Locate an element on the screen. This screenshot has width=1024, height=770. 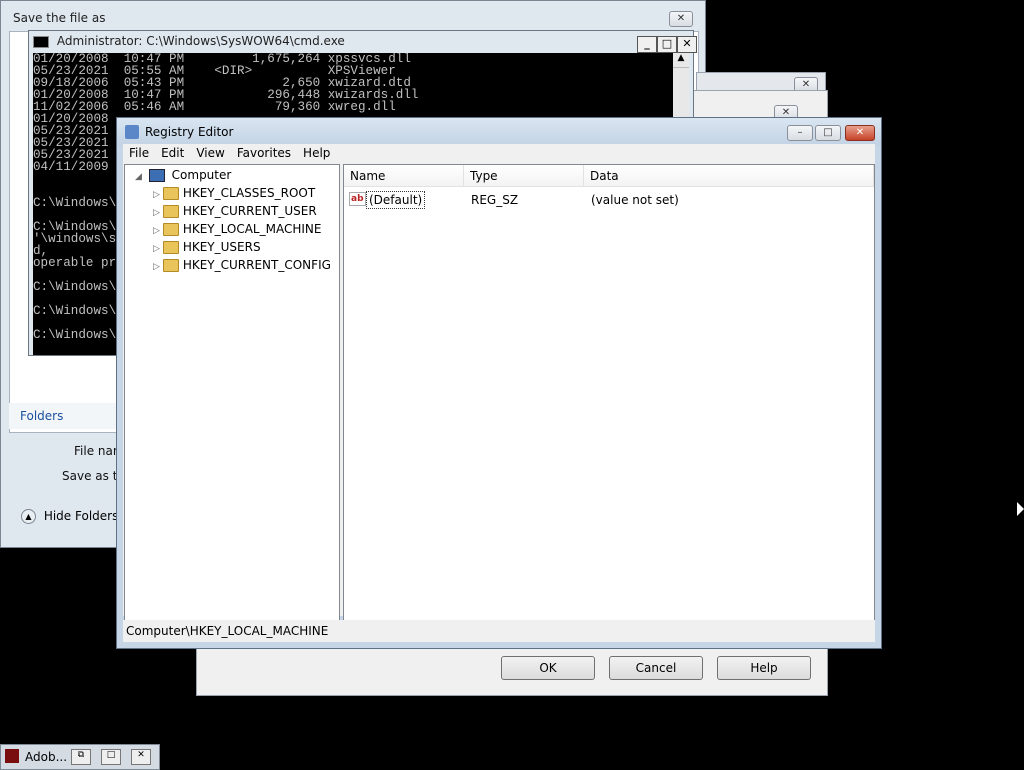
column-name: Name is located at coordinates (404, 176).